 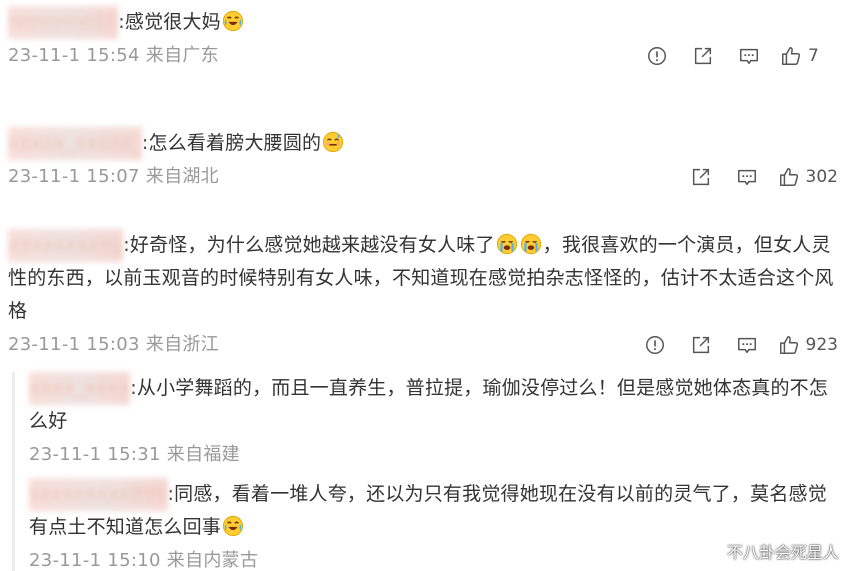 What do you see at coordinates (66, 245) in the screenshot?
I see `comment-username: xxxxxxxxxg` at bounding box center [66, 245].